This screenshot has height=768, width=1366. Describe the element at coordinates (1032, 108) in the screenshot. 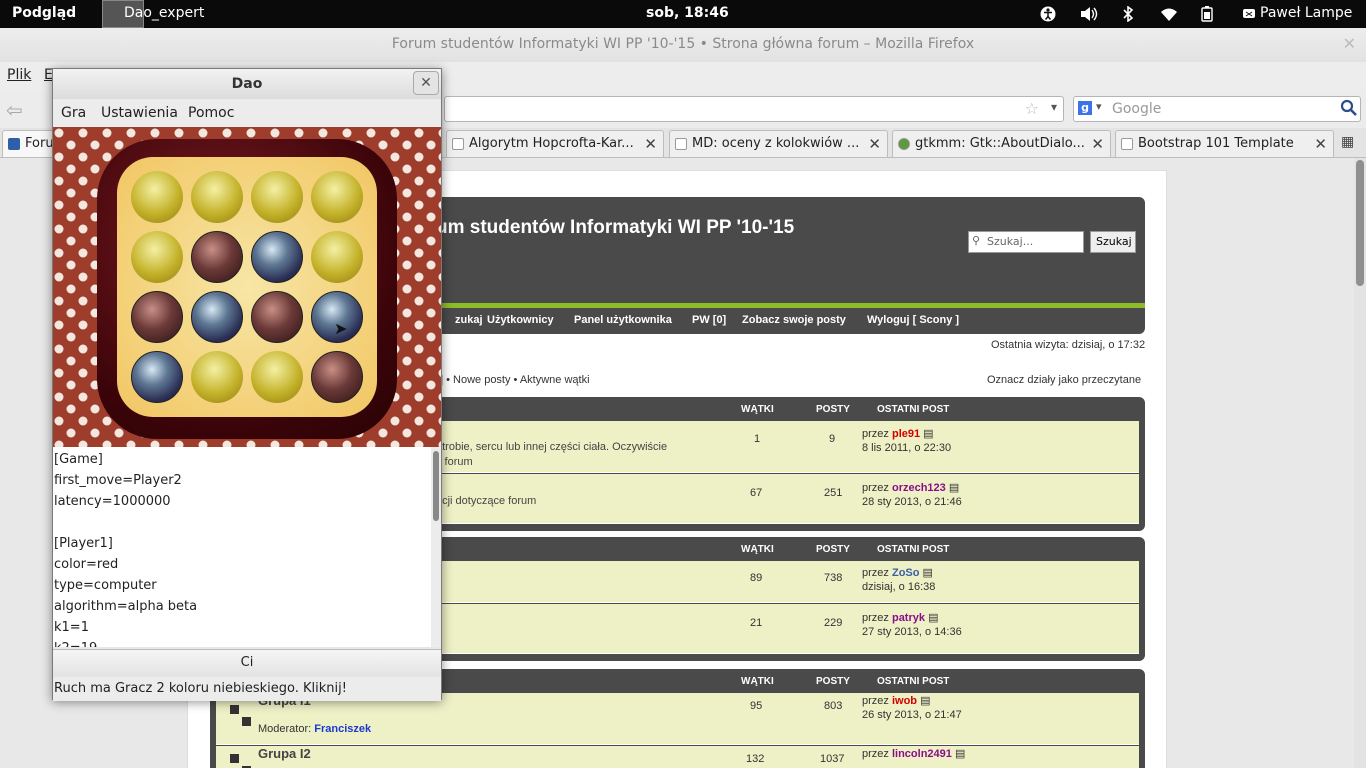

I see `bookmark-star-icon: ☆` at that location.